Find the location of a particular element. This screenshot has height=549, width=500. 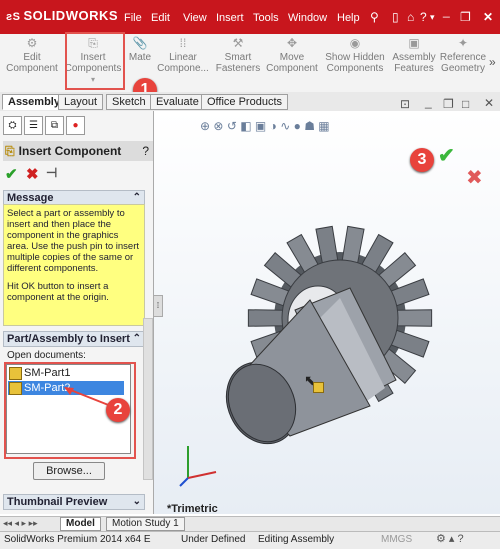

ok-check-icon: ✔ is located at coordinates (11, 174).